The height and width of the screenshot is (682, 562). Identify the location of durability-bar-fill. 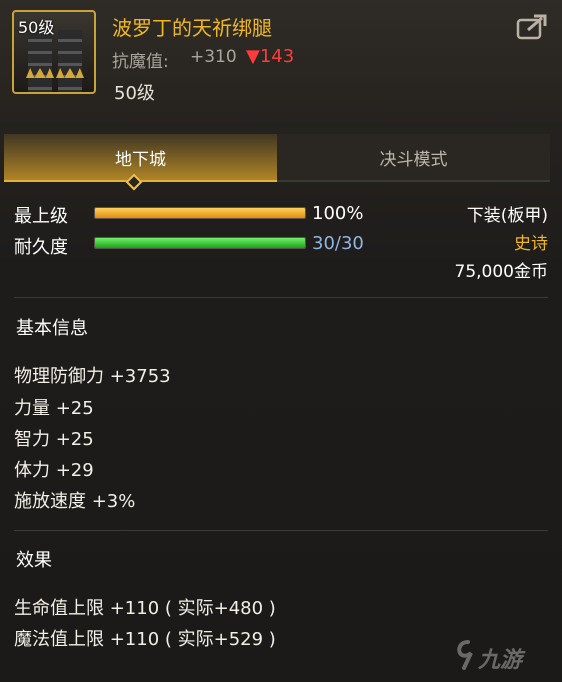
(200, 243).